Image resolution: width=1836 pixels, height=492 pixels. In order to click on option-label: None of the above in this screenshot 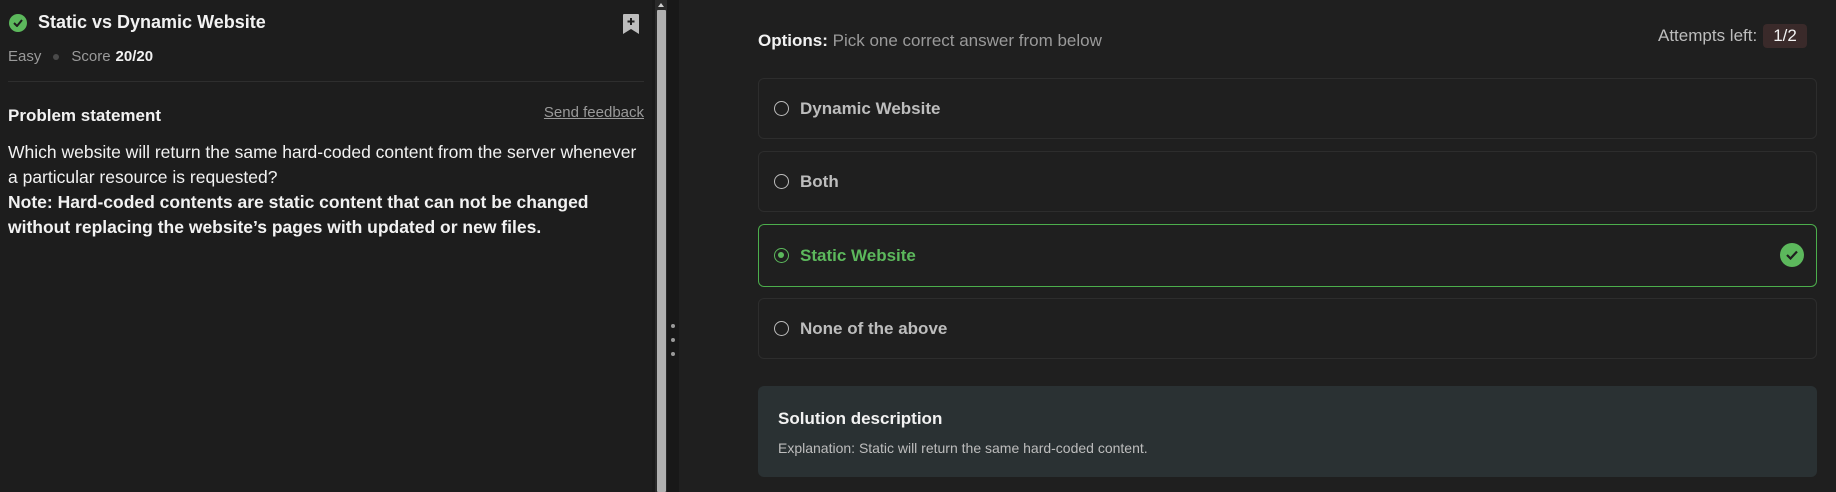, I will do `click(874, 328)`.